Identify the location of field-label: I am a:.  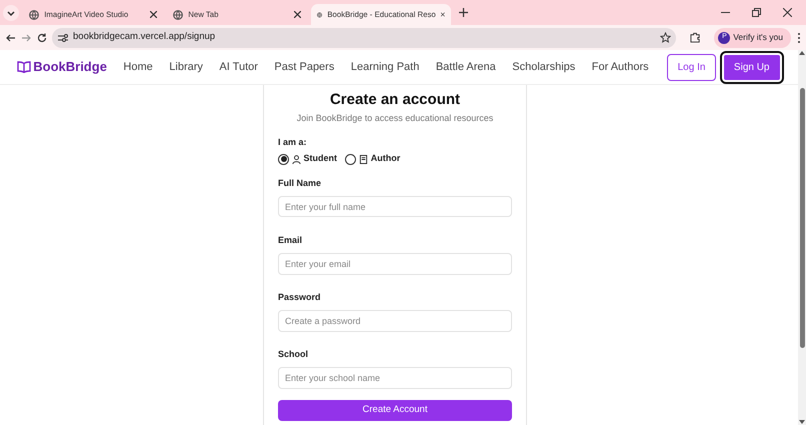
(293, 142).